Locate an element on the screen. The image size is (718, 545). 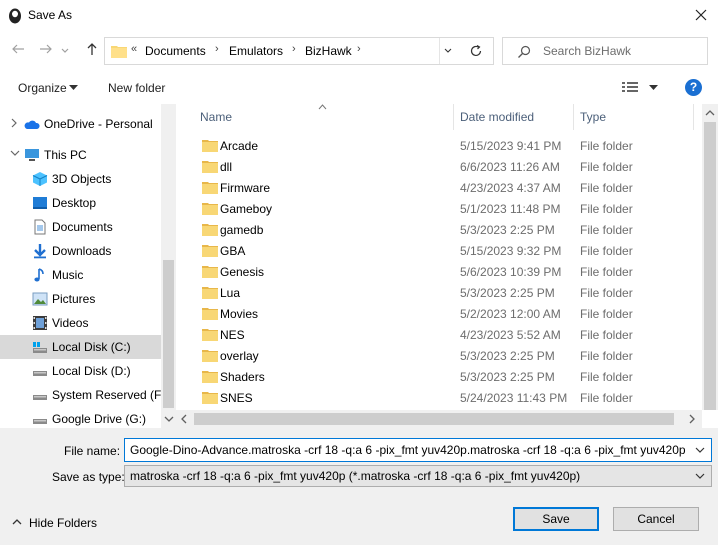
organize-button: Organize is located at coordinates (42, 88).